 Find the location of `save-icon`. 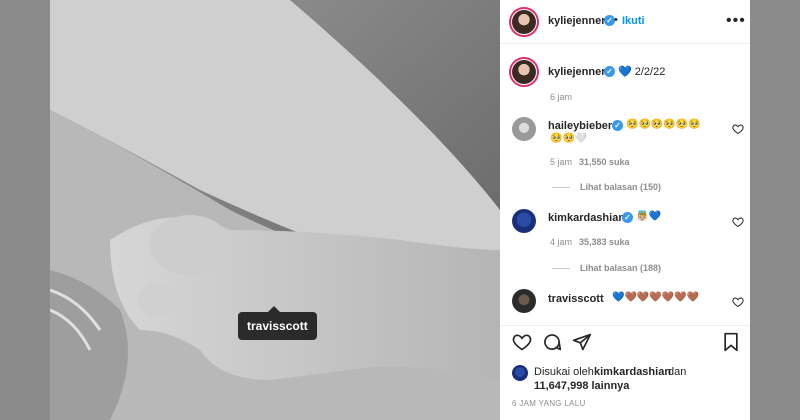

save-icon is located at coordinates (731, 342).